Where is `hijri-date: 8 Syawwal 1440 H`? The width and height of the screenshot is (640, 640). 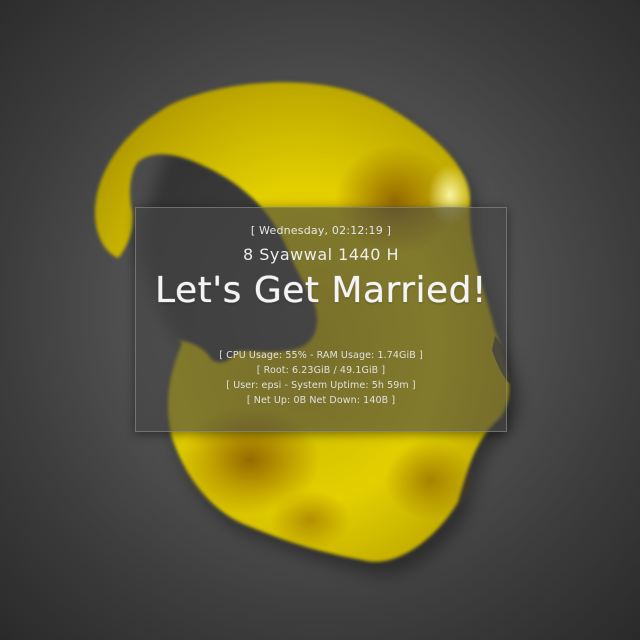
hijri-date: 8 Syawwal 1440 H is located at coordinates (321, 254).